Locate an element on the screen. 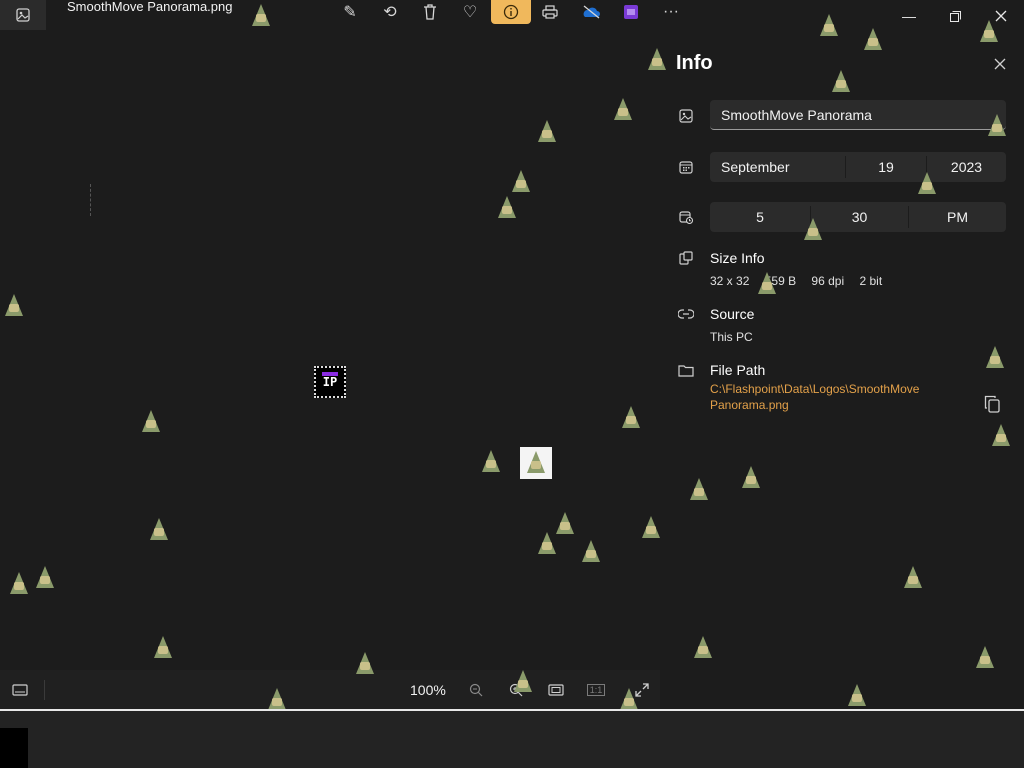 The image size is (1024, 768). rotate-button: ⟲ is located at coordinates (390, 12).